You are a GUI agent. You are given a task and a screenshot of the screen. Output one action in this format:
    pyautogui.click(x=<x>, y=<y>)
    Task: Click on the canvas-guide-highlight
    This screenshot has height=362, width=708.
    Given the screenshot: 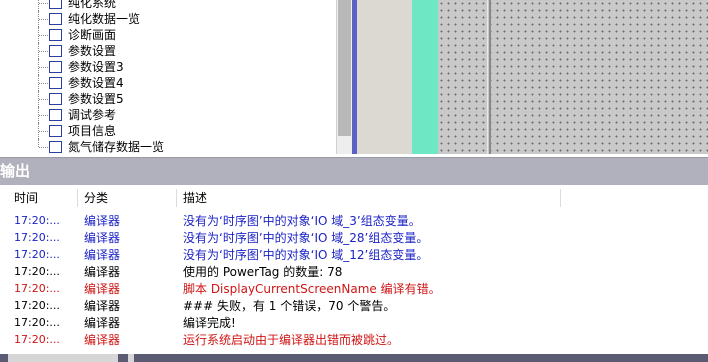 What is the action you would take?
    pyautogui.click(x=487, y=77)
    